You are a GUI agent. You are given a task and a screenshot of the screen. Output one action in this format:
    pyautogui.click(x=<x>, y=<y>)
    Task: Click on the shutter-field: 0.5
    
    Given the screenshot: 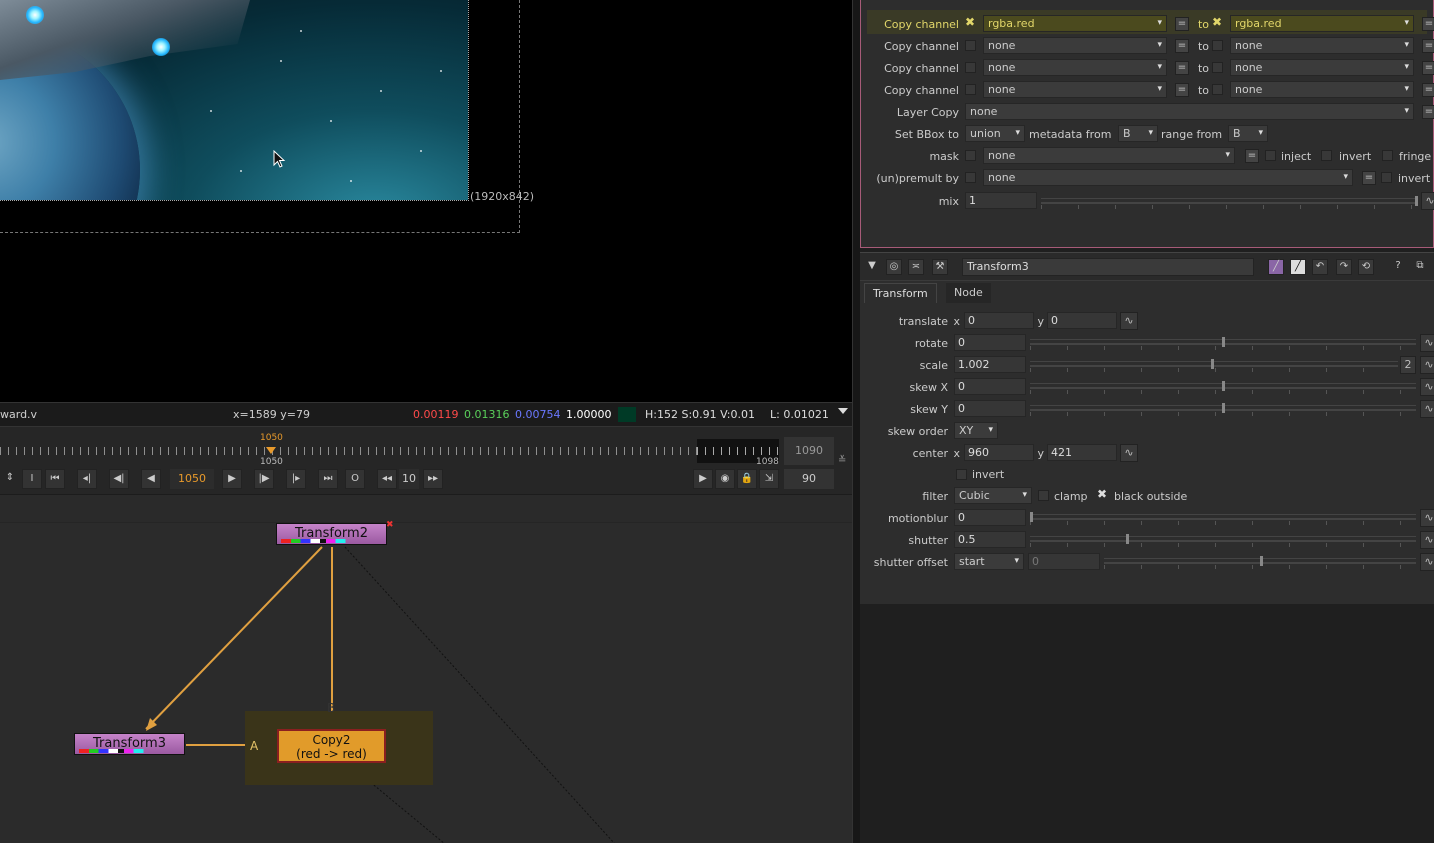 What is the action you would take?
    pyautogui.click(x=990, y=539)
    